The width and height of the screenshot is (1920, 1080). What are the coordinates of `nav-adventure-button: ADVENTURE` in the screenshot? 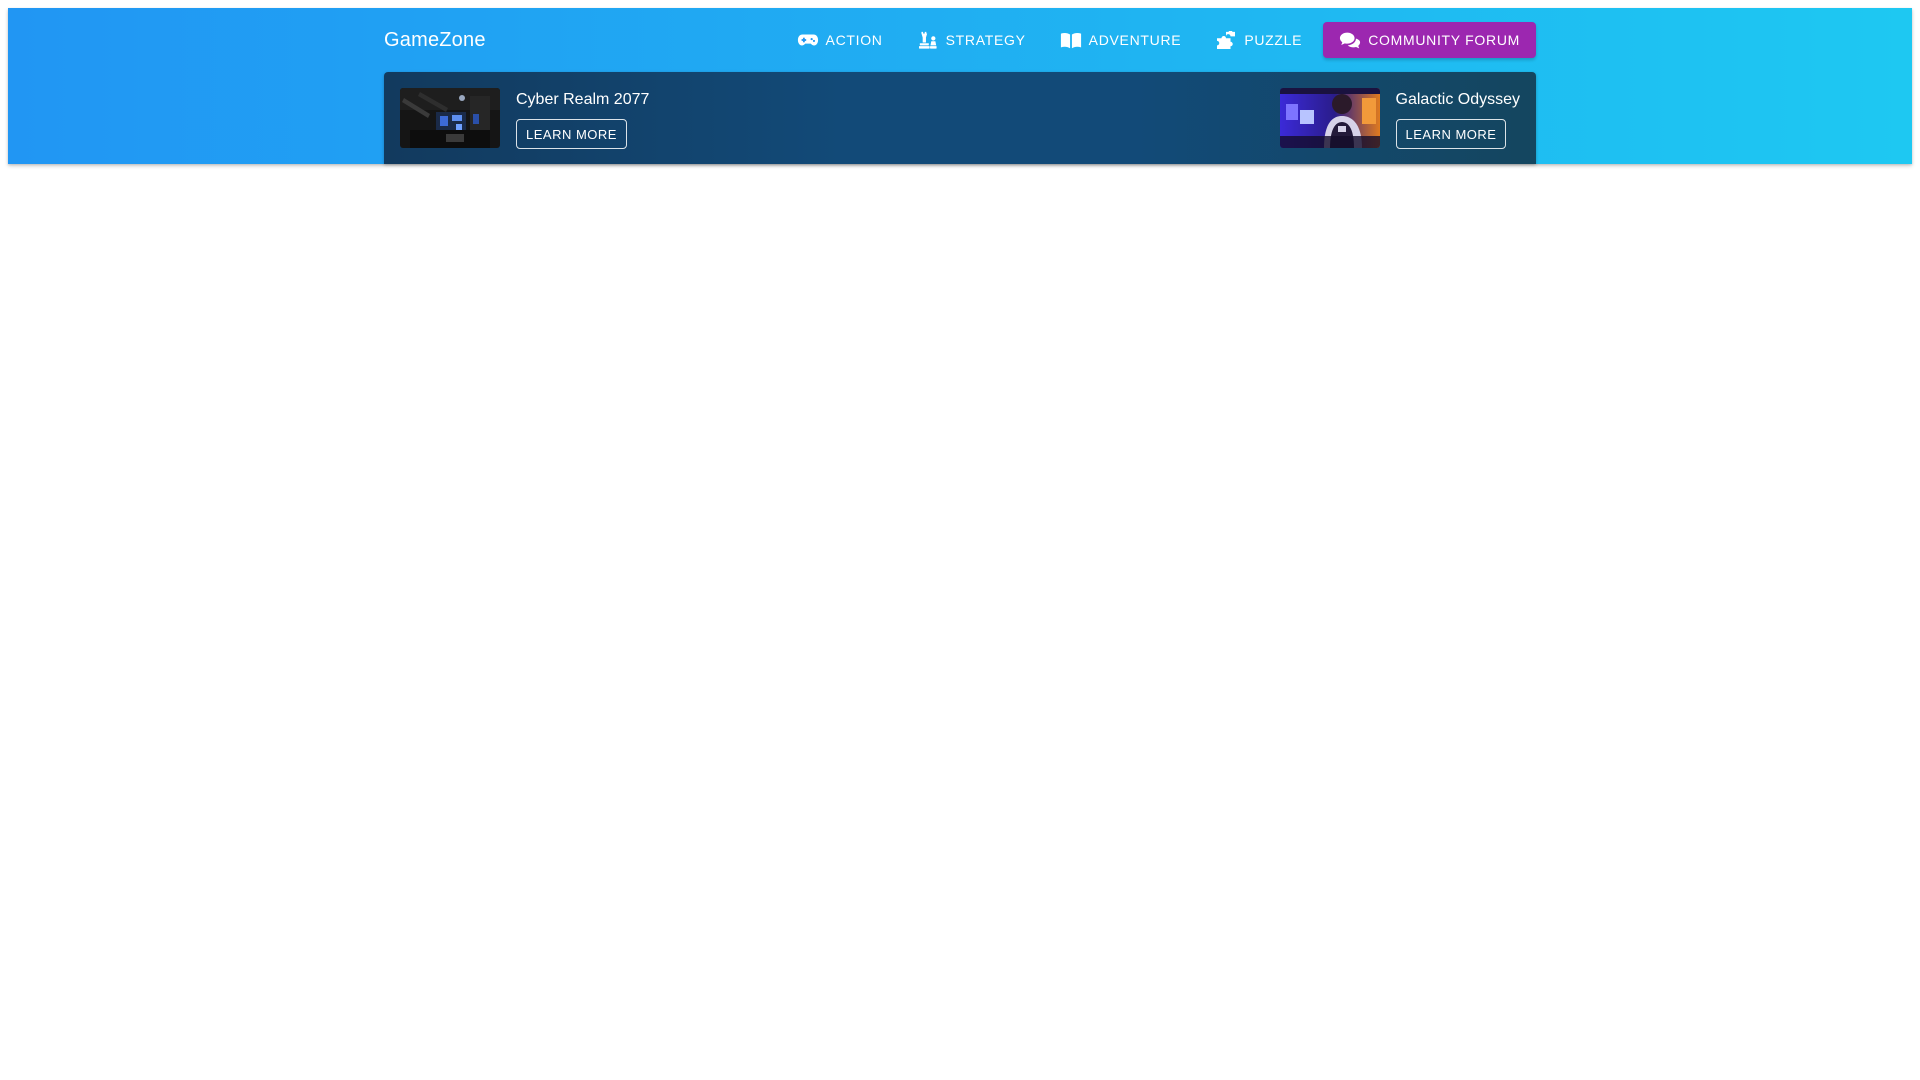 It's located at (1121, 40).